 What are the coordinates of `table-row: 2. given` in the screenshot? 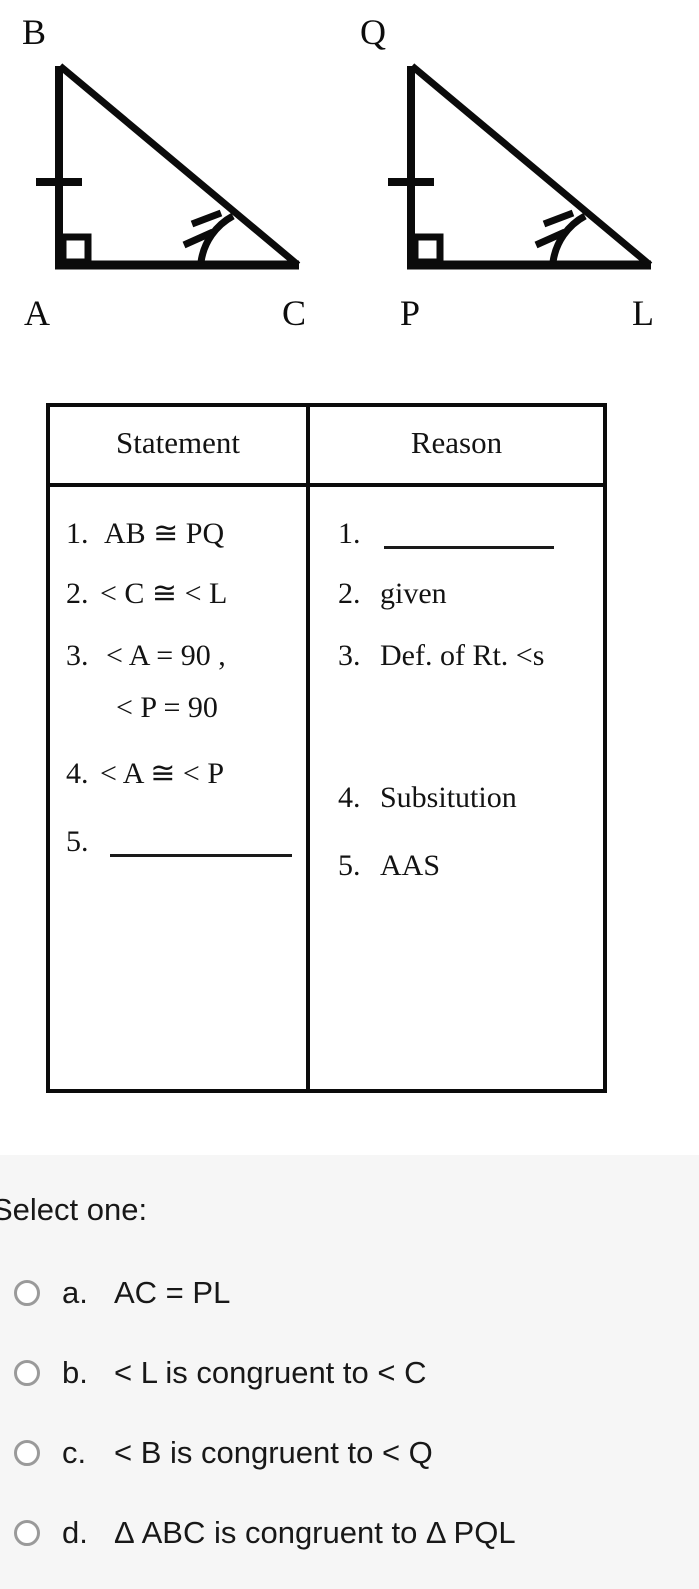 It's located at (470, 594).